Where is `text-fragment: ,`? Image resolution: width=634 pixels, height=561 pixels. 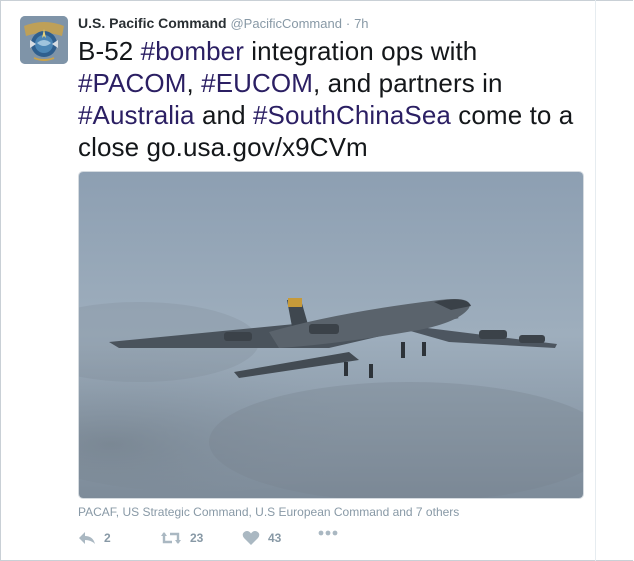 text-fragment: , is located at coordinates (194, 83).